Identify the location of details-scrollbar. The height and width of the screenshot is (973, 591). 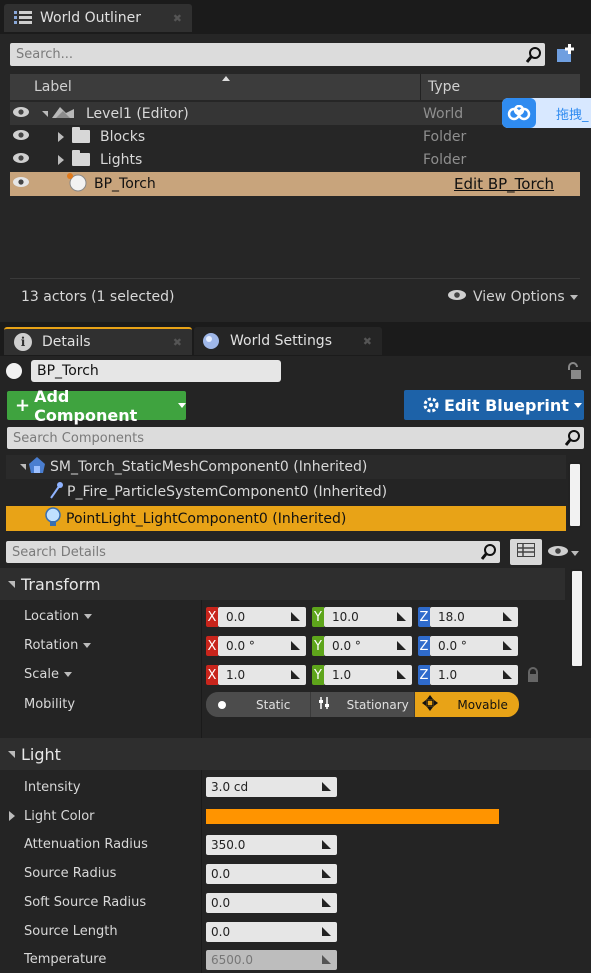
(577, 618).